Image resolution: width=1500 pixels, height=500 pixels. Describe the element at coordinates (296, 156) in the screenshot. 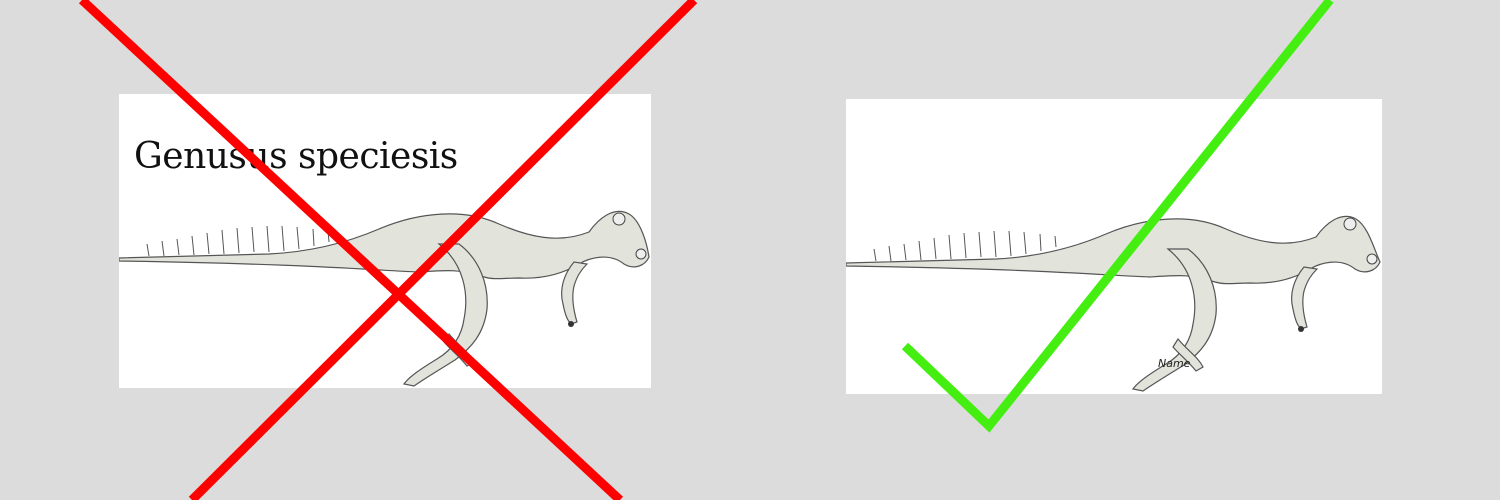

I see `species-name-caption: Genusus speciesis` at that location.